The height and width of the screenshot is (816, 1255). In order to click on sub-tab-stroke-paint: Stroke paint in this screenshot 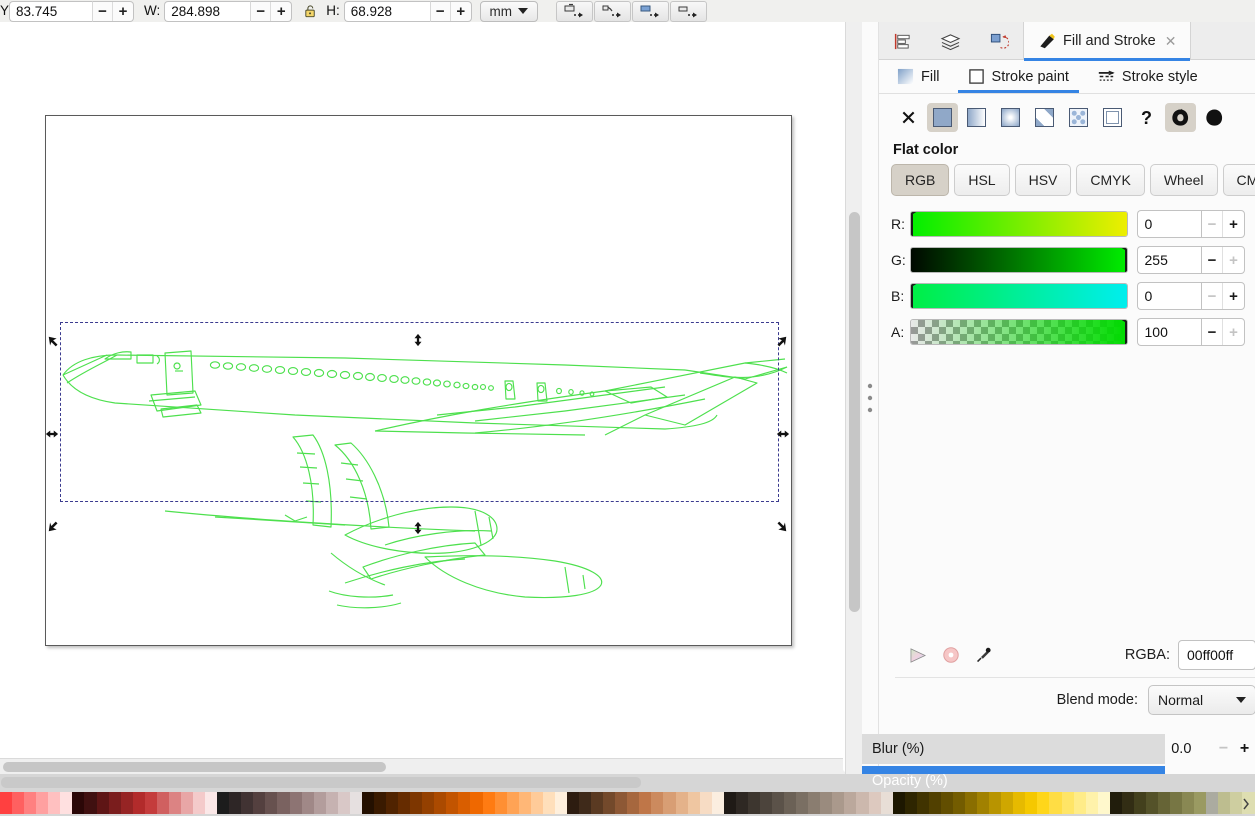, I will do `click(1018, 76)`.